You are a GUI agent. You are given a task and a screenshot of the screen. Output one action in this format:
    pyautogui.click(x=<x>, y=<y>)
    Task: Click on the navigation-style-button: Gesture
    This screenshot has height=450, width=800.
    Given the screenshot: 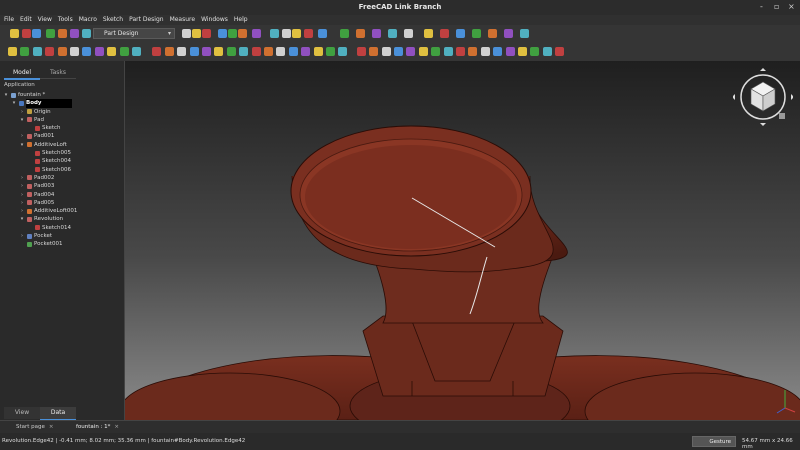 What is the action you would take?
    pyautogui.click(x=714, y=441)
    